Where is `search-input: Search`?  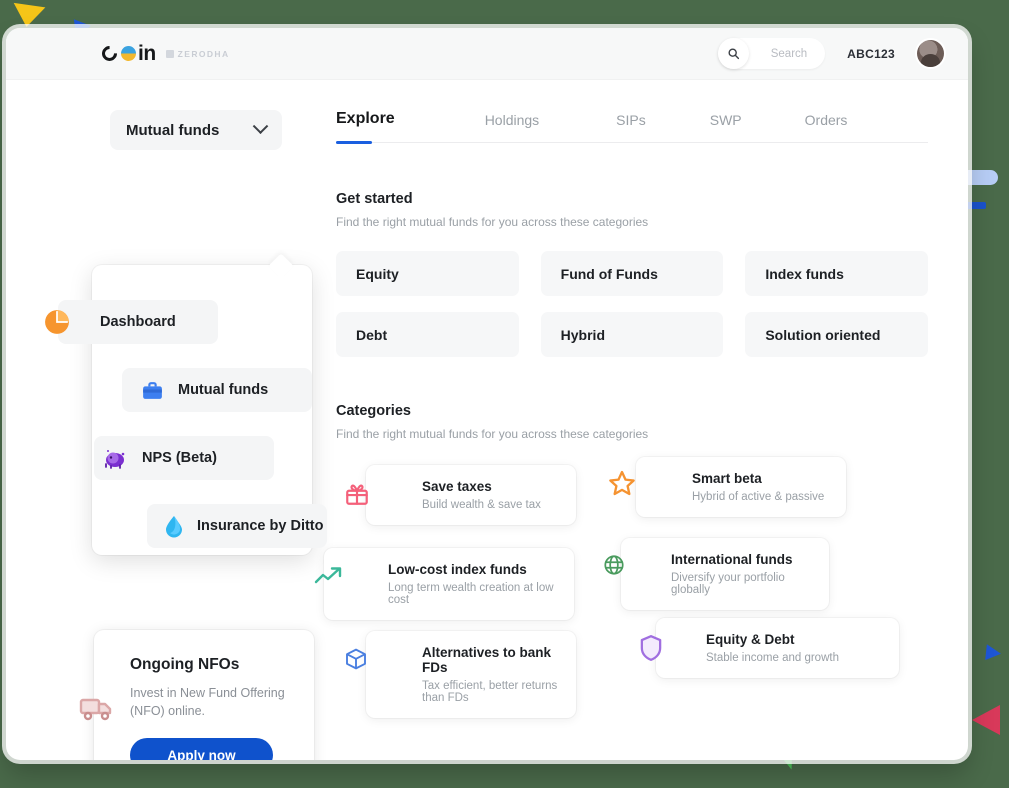 search-input: Search is located at coordinates (778, 54).